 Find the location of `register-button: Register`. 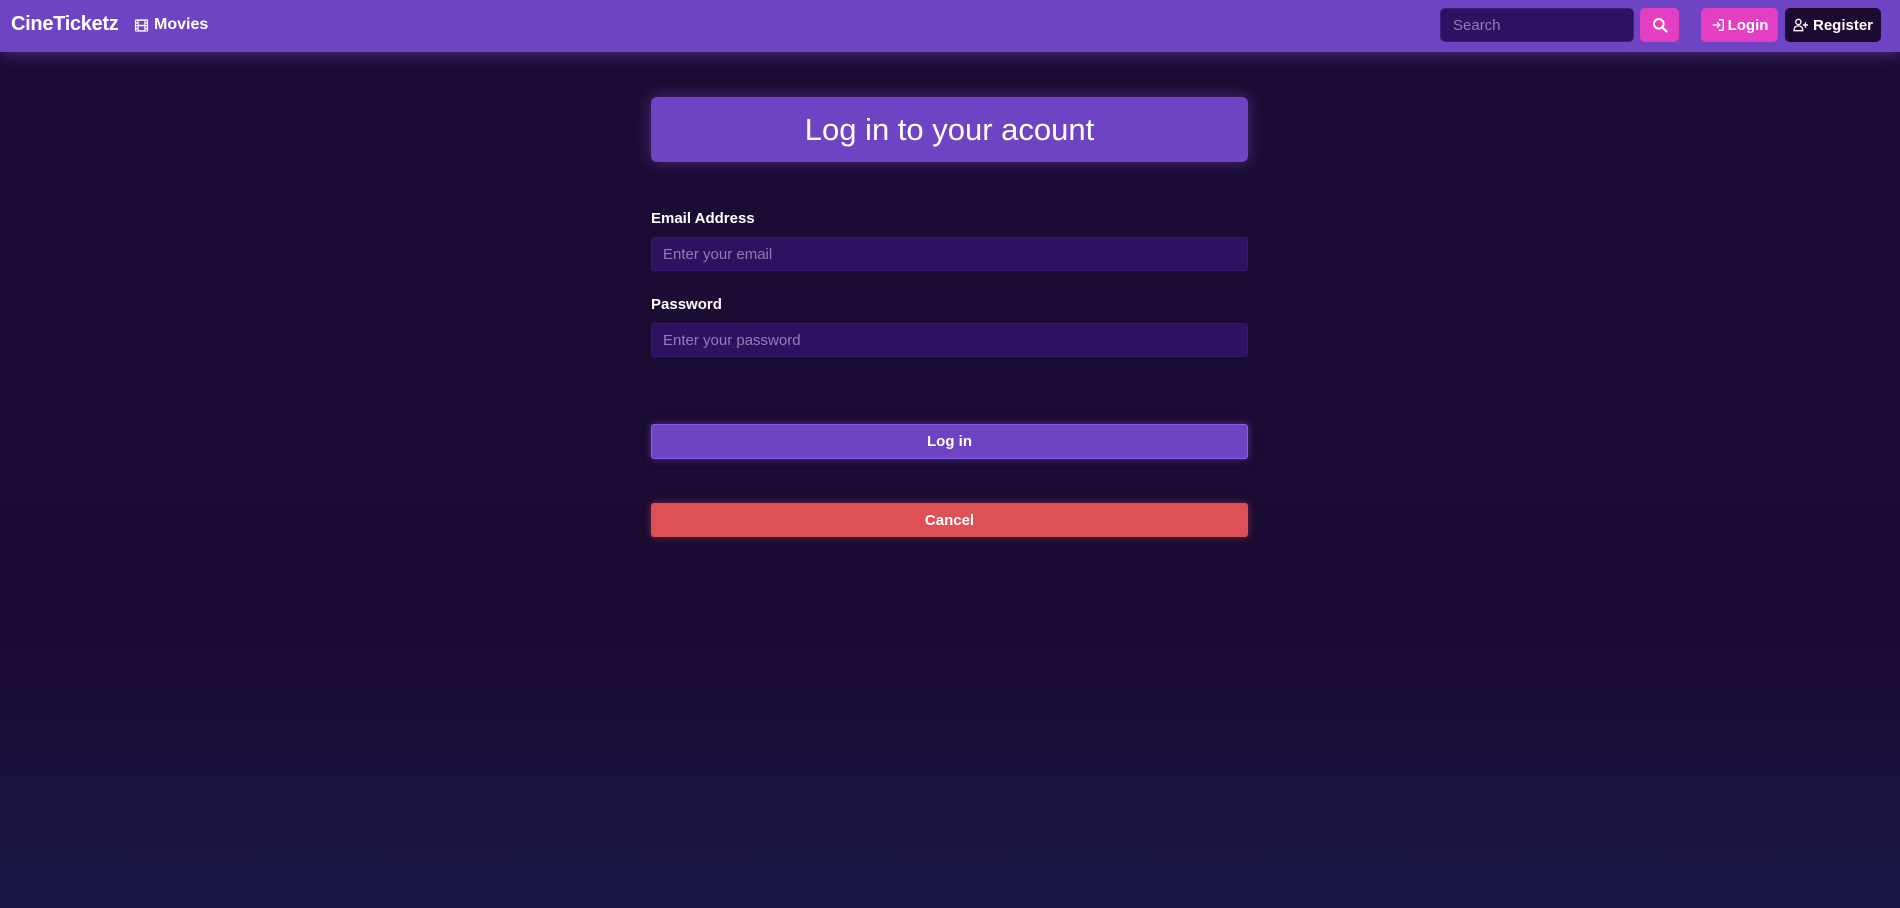

register-button: Register is located at coordinates (1833, 25).